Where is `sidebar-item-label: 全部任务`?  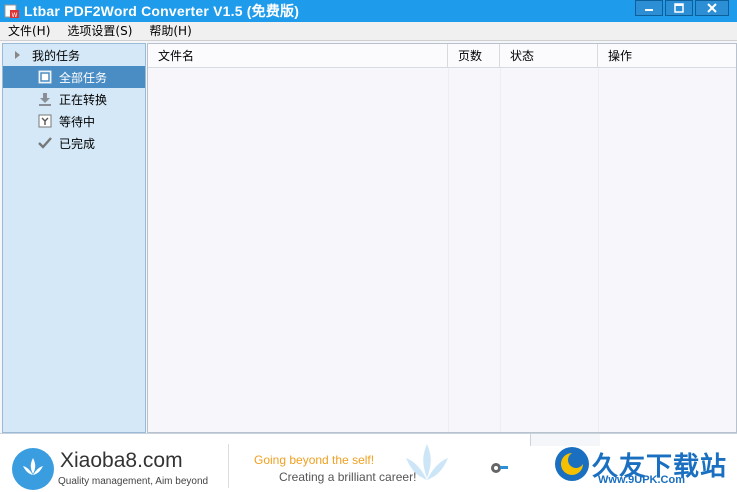 sidebar-item-label: 全部任务 is located at coordinates (83, 77).